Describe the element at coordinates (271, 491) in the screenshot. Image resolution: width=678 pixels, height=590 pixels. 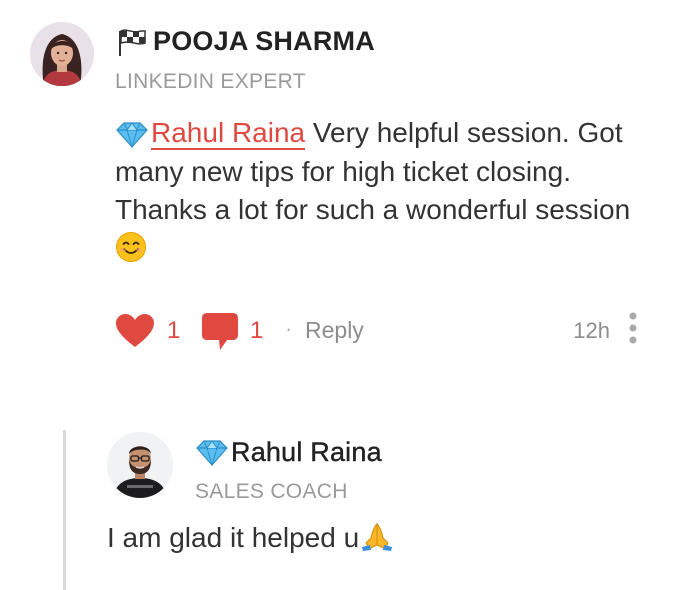
I see `reply-author-role: SALES COACH` at that location.